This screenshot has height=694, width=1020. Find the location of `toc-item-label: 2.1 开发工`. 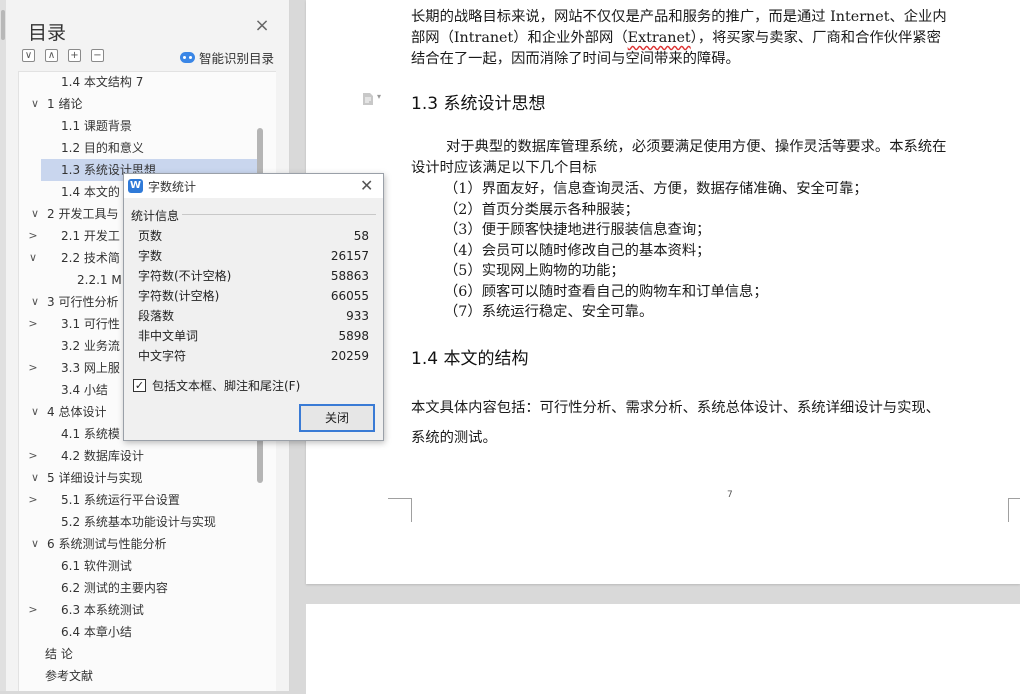

toc-item-label: 2.1 开发工 is located at coordinates (90, 236).